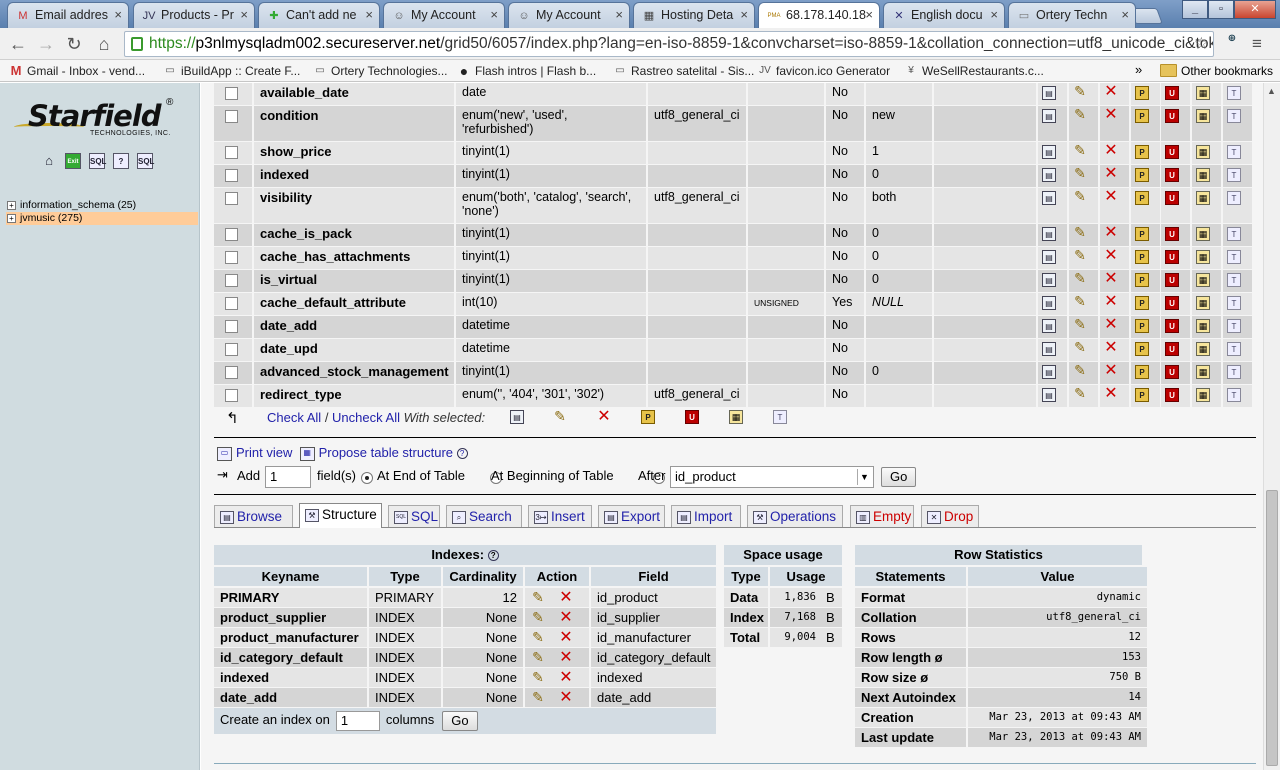 This screenshot has height=770, width=1280. What do you see at coordinates (1138, 69) in the screenshot?
I see `bookmarks-more-button: »` at bounding box center [1138, 69].